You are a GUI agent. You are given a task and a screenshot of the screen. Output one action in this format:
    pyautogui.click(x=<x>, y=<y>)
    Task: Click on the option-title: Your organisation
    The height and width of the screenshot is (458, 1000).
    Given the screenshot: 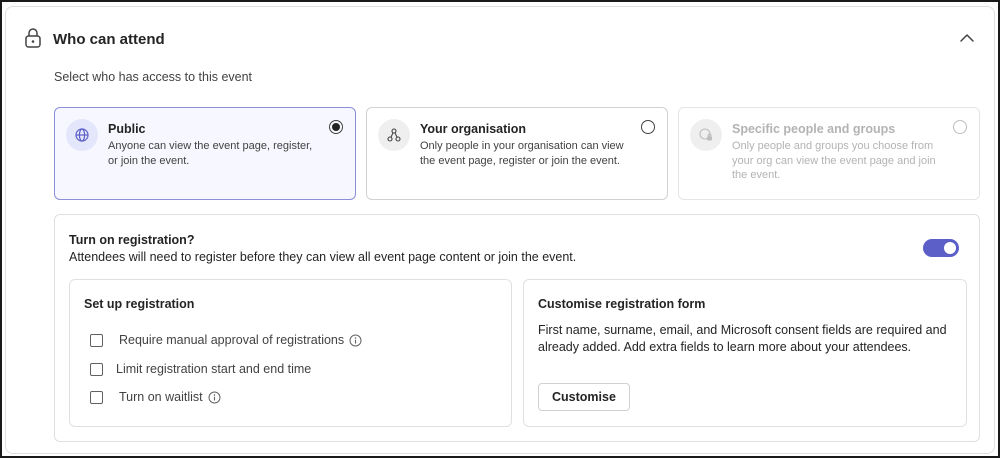 What is the action you would take?
    pyautogui.click(x=473, y=129)
    